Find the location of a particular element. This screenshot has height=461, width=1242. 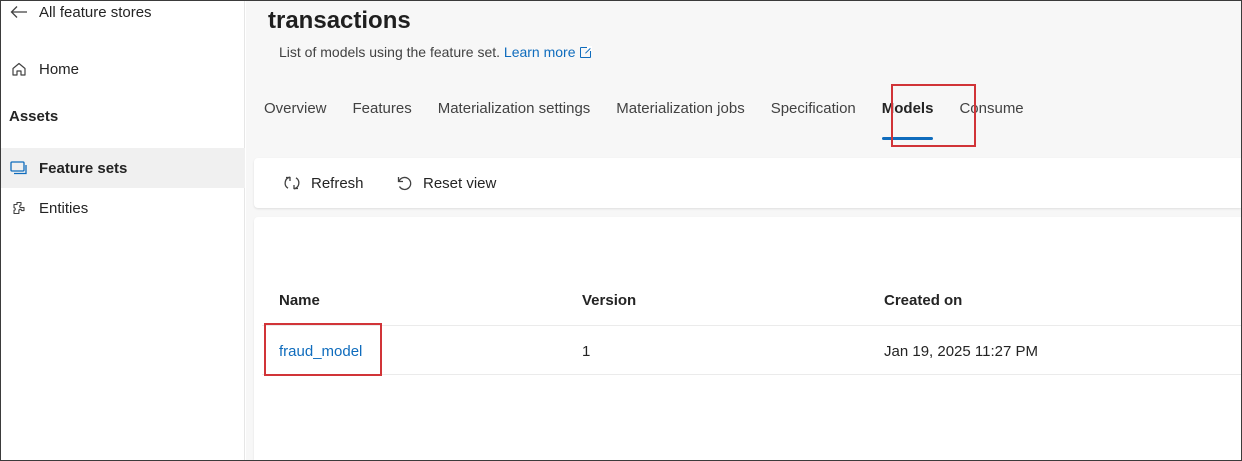

model-version: 1 is located at coordinates (586, 351).